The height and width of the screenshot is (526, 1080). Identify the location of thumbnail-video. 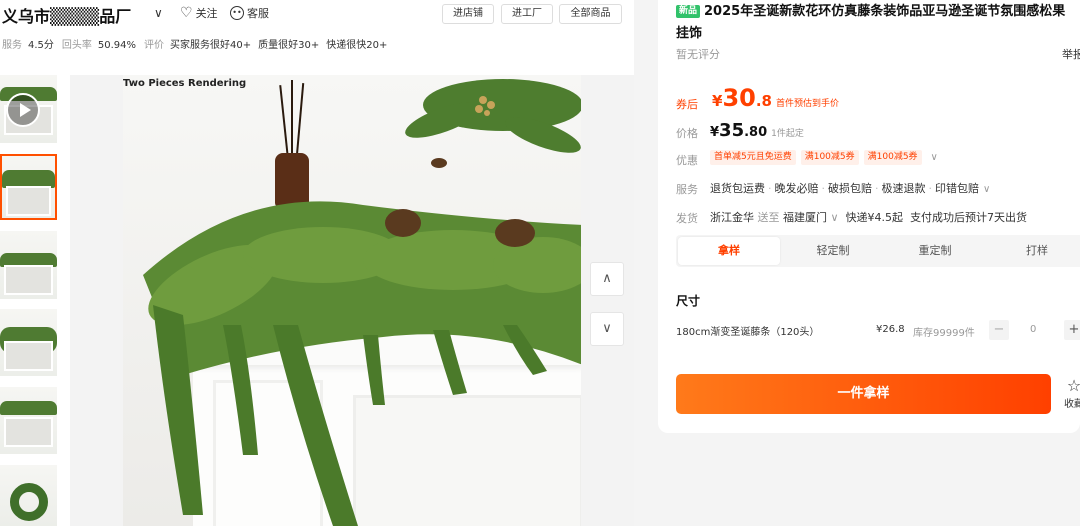
(28, 109).